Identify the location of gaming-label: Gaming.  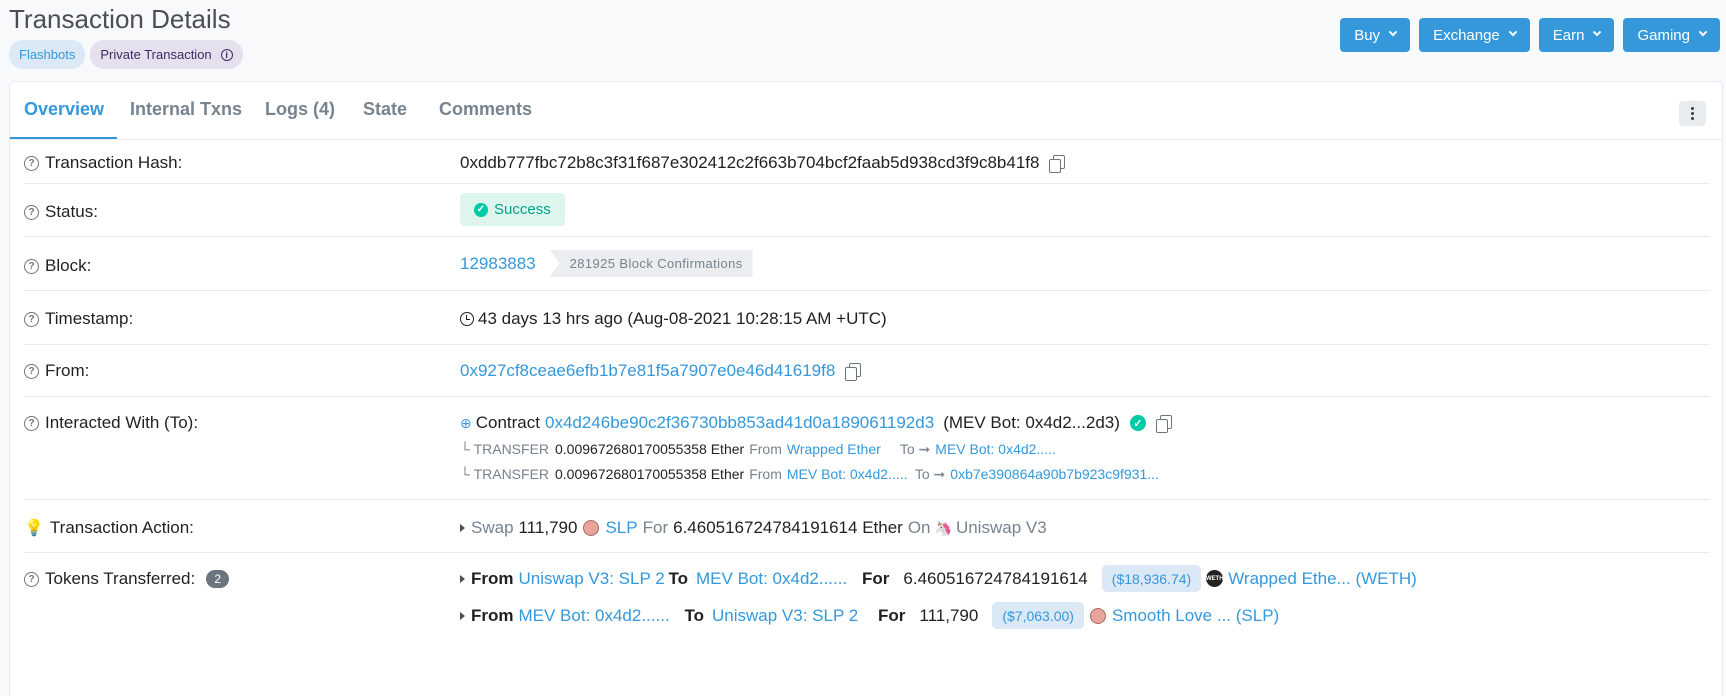
(1663, 35).